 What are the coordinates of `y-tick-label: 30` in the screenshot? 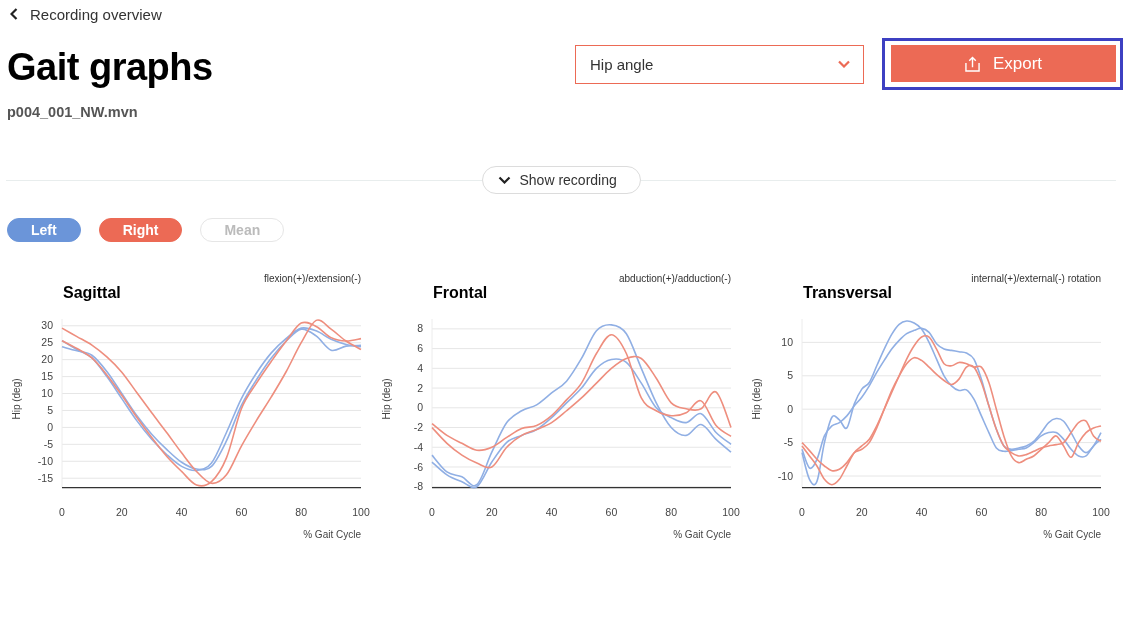 It's located at (47, 325).